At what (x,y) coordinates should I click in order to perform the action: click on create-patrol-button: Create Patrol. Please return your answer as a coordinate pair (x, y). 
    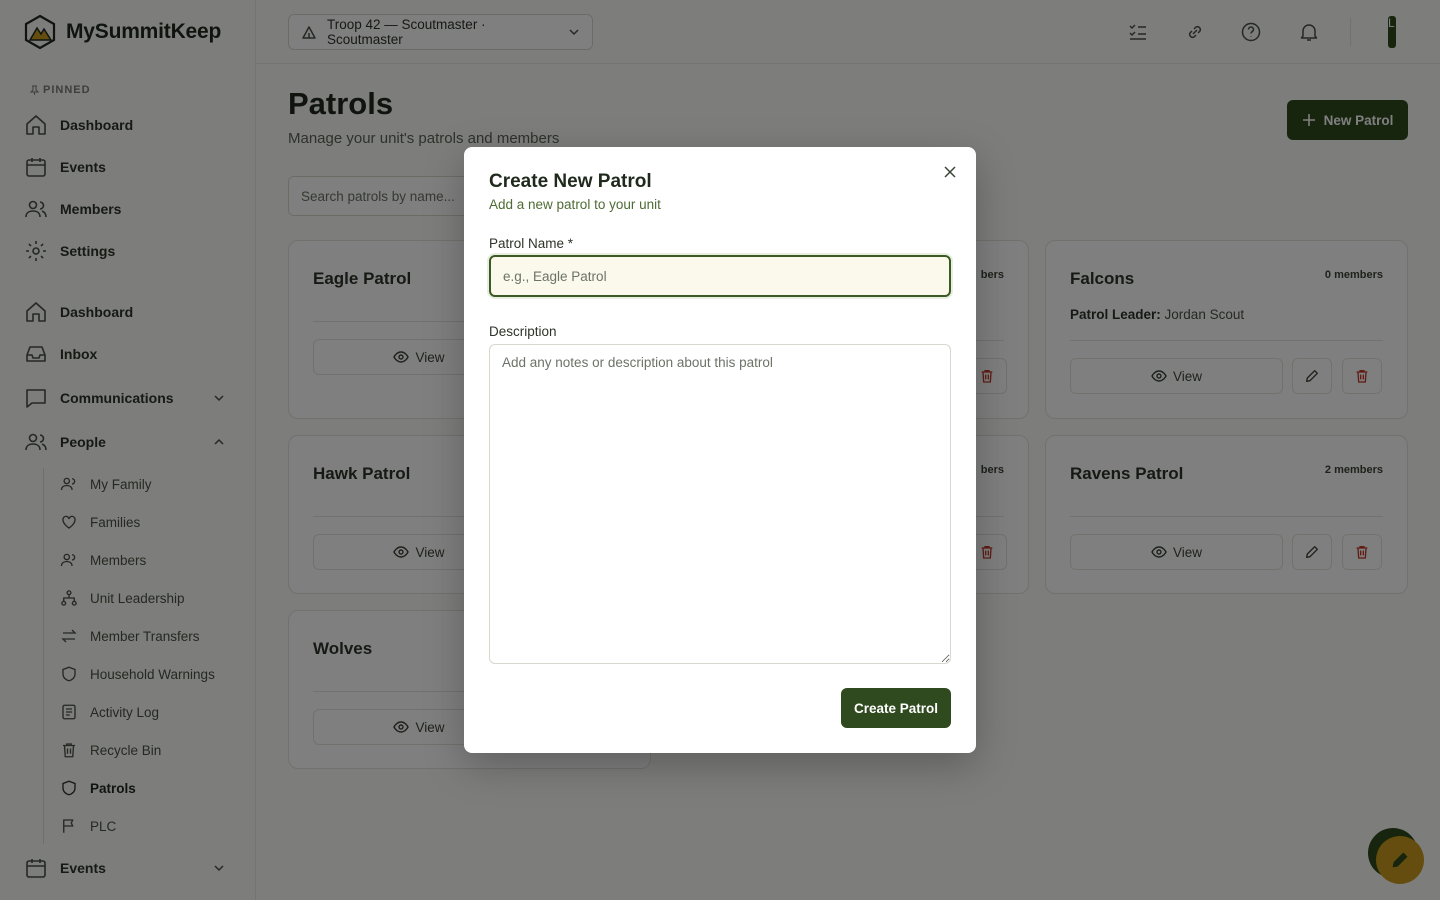
    Looking at the image, I should click on (896, 708).